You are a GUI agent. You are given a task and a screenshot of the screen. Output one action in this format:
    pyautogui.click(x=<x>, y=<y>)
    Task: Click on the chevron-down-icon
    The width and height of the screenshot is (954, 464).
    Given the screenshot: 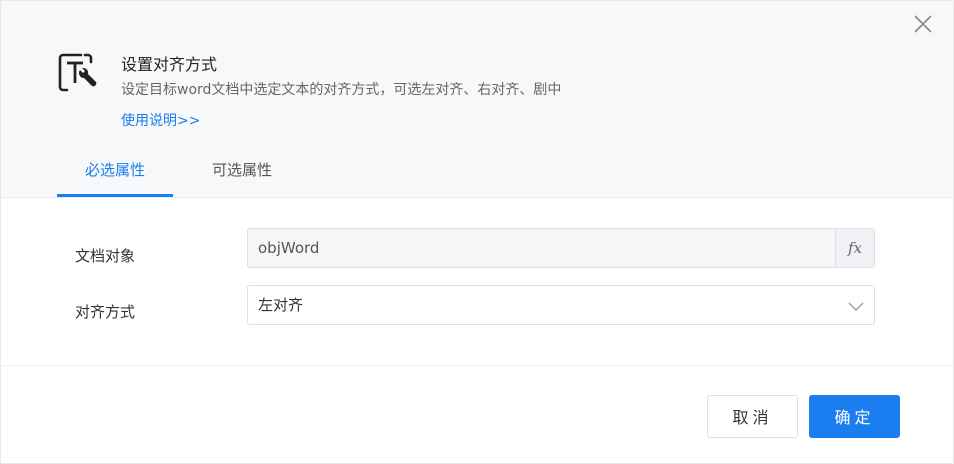 What is the action you would take?
    pyautogui.click(x=856, y=305)
    